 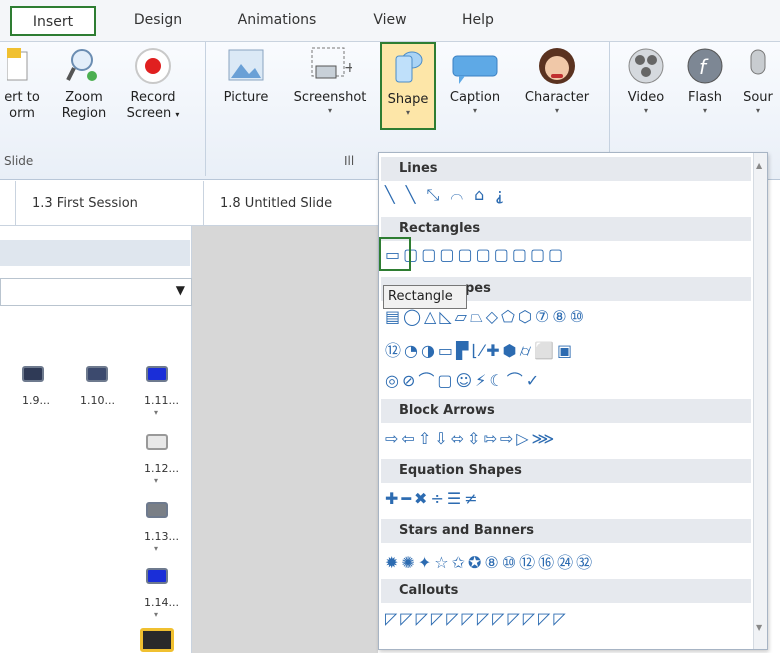 I want to click on caption-button: Caption ▾, so click(x=475, y=81).